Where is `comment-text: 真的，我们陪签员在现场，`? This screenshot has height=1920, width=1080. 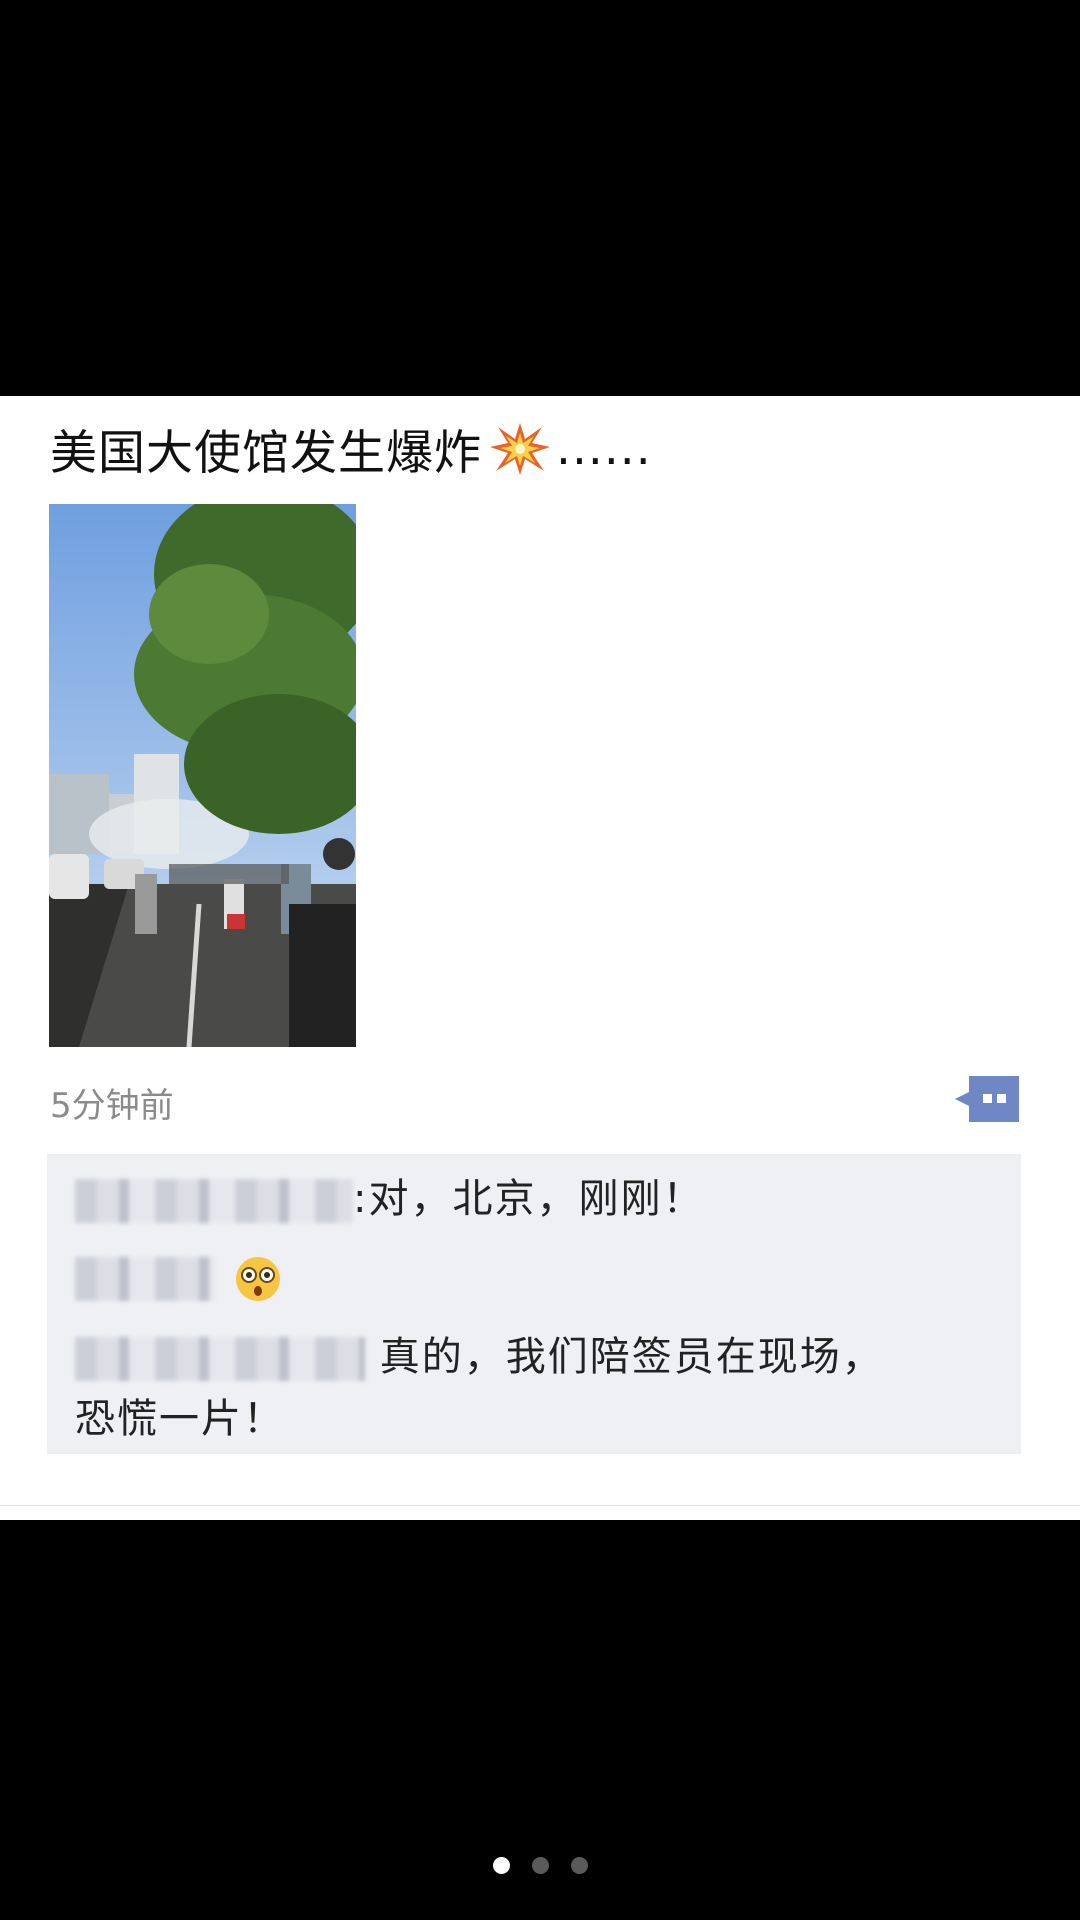 comment-text: 真的，我们陪签员在现场， is located at coordinates (631, 1357).